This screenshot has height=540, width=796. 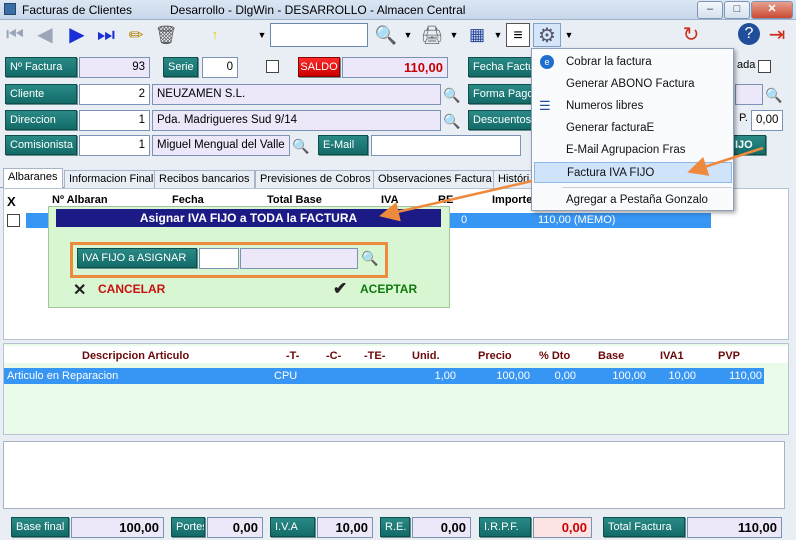 I want to click on tab-recibos-bancarios: Recibos bancarios, so click(x=204, y=179).